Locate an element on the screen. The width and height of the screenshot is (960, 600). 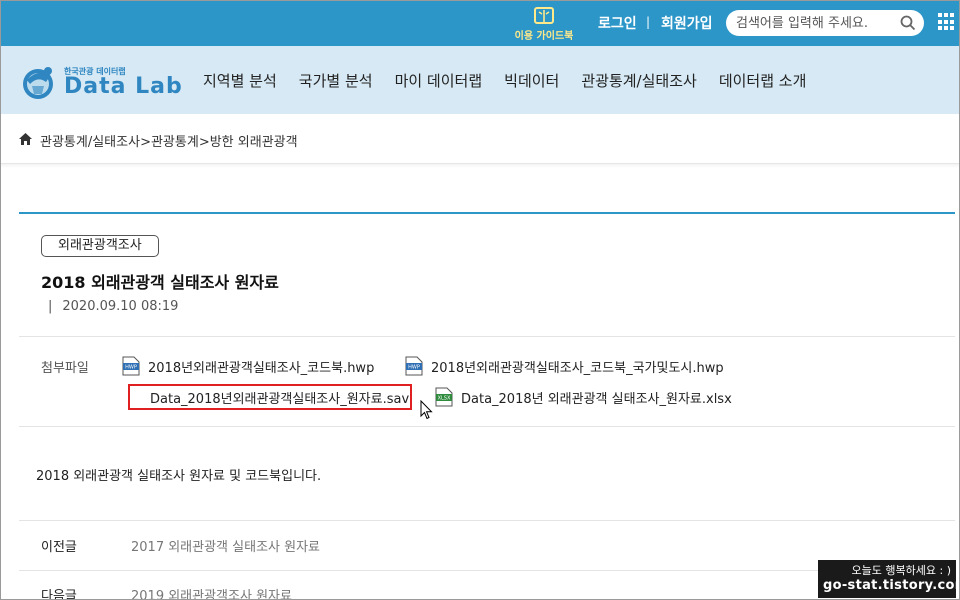
book-icon is located at coordinates (544, 15).